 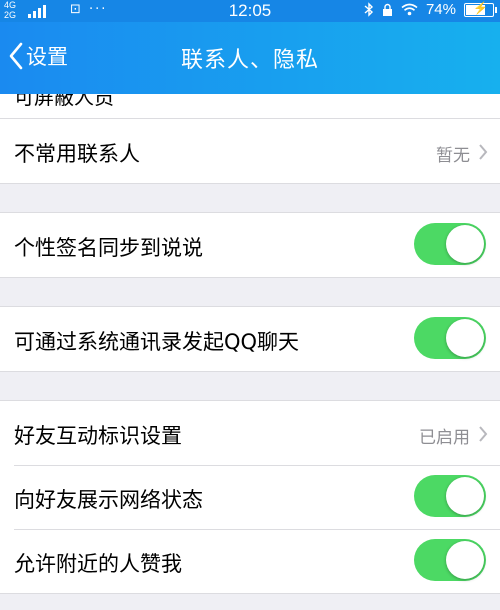 I want to click on settings-group-address-book: 可通过系统通讯录发起QQ聊天, so click(x=250, y=339).